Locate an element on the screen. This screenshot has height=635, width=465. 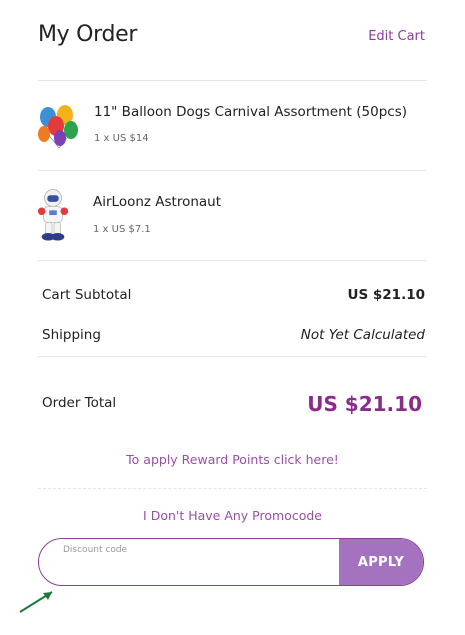
astronaut-balloon-thumbnail is located at coordinates (53, 218).